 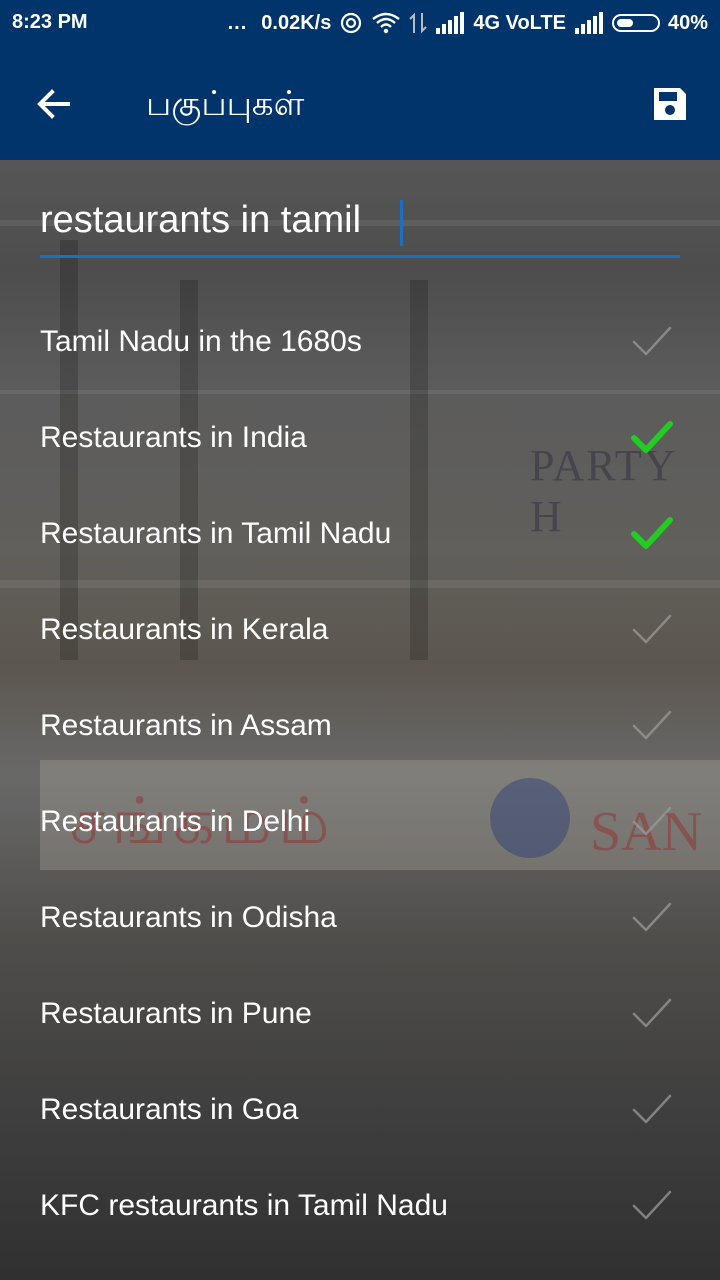 I want to click on text-cursor, so click(x=401, y=223).